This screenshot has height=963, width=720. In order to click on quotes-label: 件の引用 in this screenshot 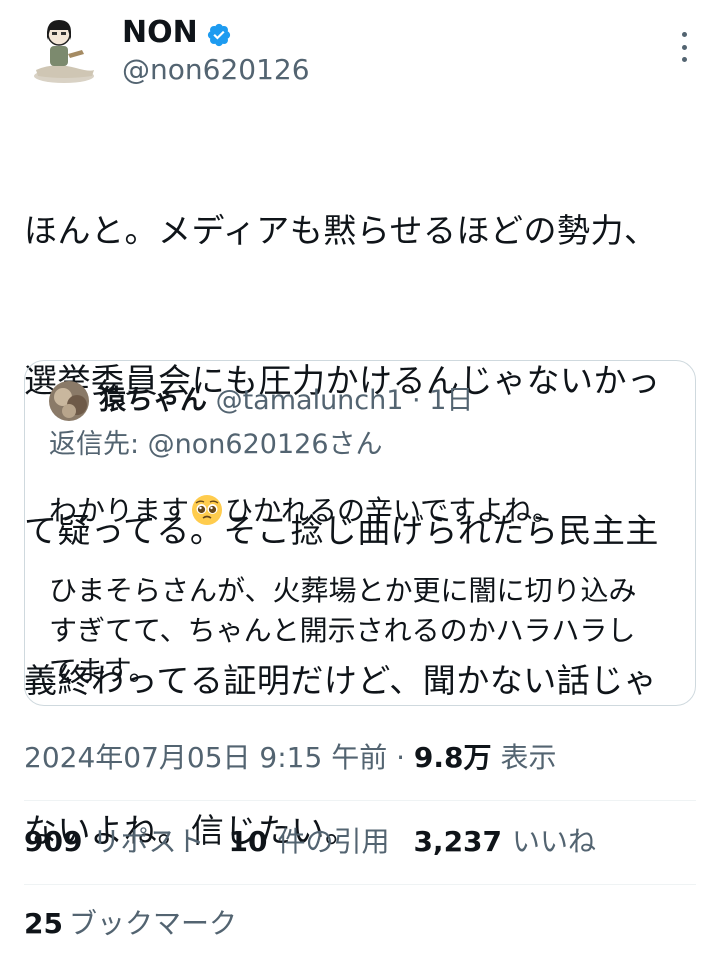, I will do `click(333, 841)`.